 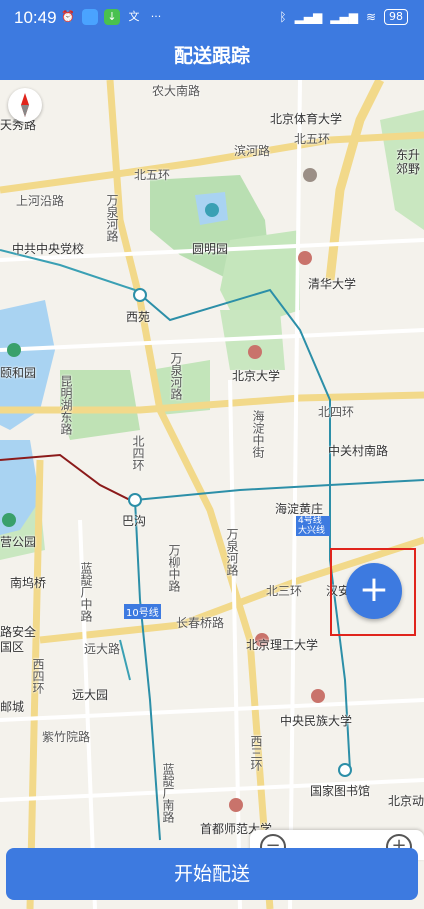 What do you see at coordinates (212, 18) in the screenshot?
I see `status-bar: 10:49 ⏰ ↓ 文 ··· ᛒ ▂▄▆ ▂▄▆ ≋ 98` at bounding box center [212, 18].